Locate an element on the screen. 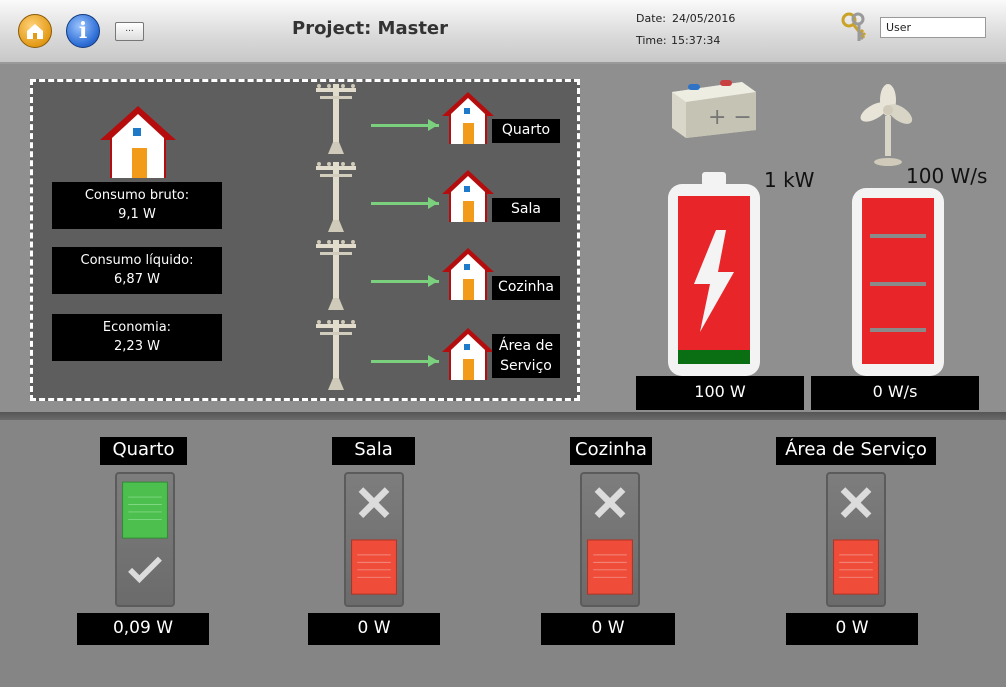  time-value: 15:37:34 is located at coordinates (696, 40).